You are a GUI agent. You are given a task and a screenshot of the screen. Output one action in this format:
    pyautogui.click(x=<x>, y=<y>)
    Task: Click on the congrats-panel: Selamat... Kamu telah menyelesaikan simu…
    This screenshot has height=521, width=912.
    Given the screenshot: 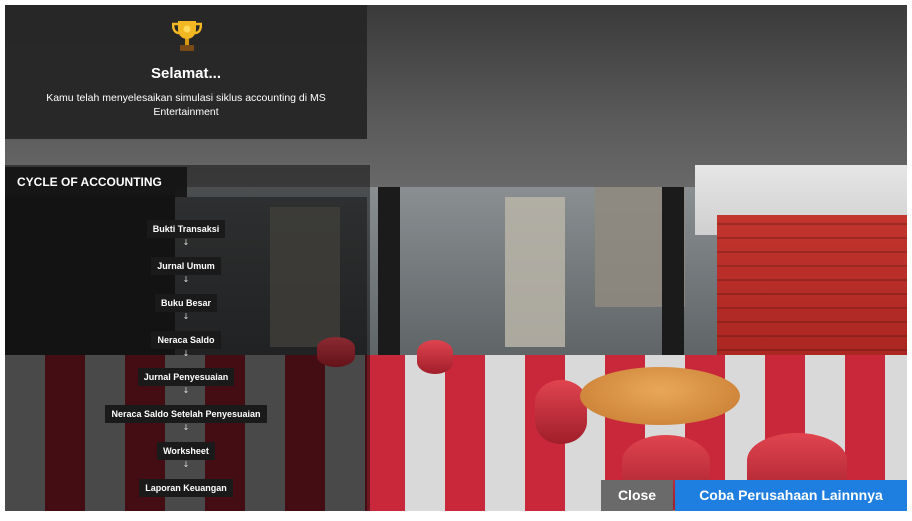 What is the action you would take?
    pyautogui.click(x=186, y=72)
    